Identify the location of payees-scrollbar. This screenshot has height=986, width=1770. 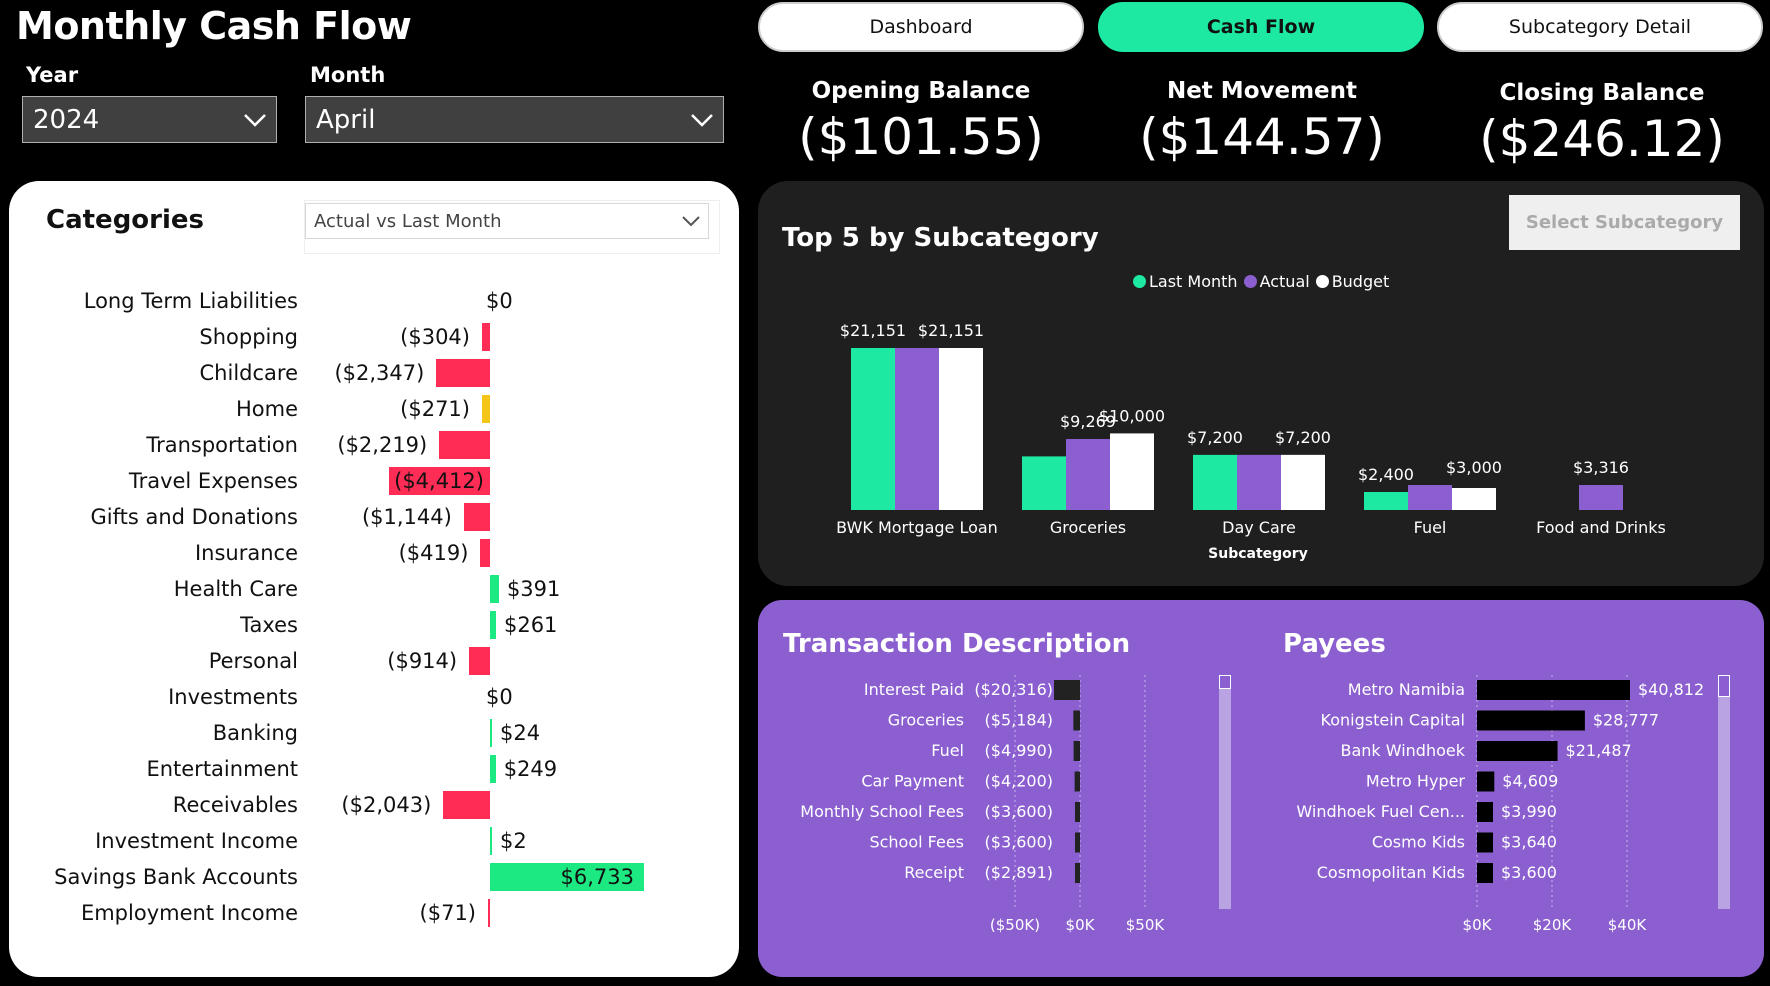
(1724, 792).